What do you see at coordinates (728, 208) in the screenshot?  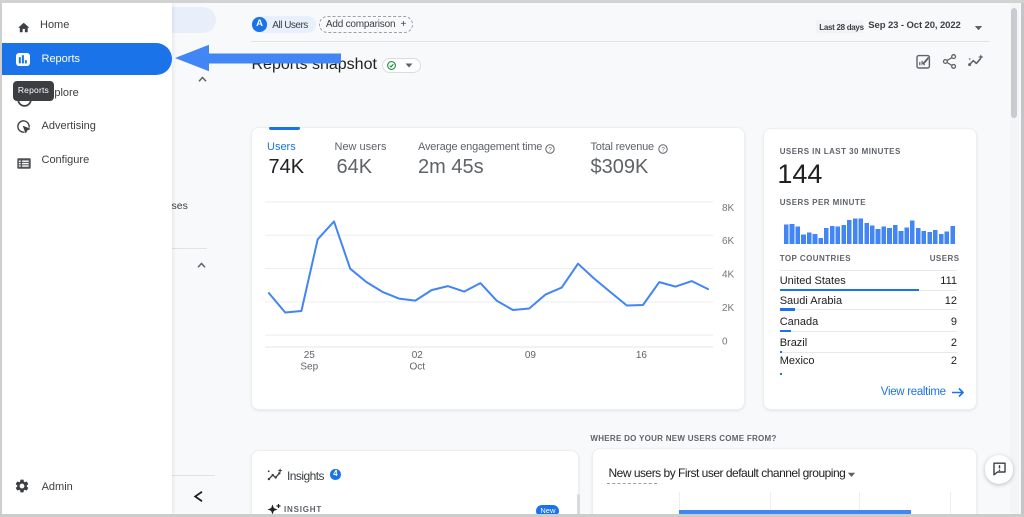 I see `svg-text: 8K` at bounding box center [728, 208].